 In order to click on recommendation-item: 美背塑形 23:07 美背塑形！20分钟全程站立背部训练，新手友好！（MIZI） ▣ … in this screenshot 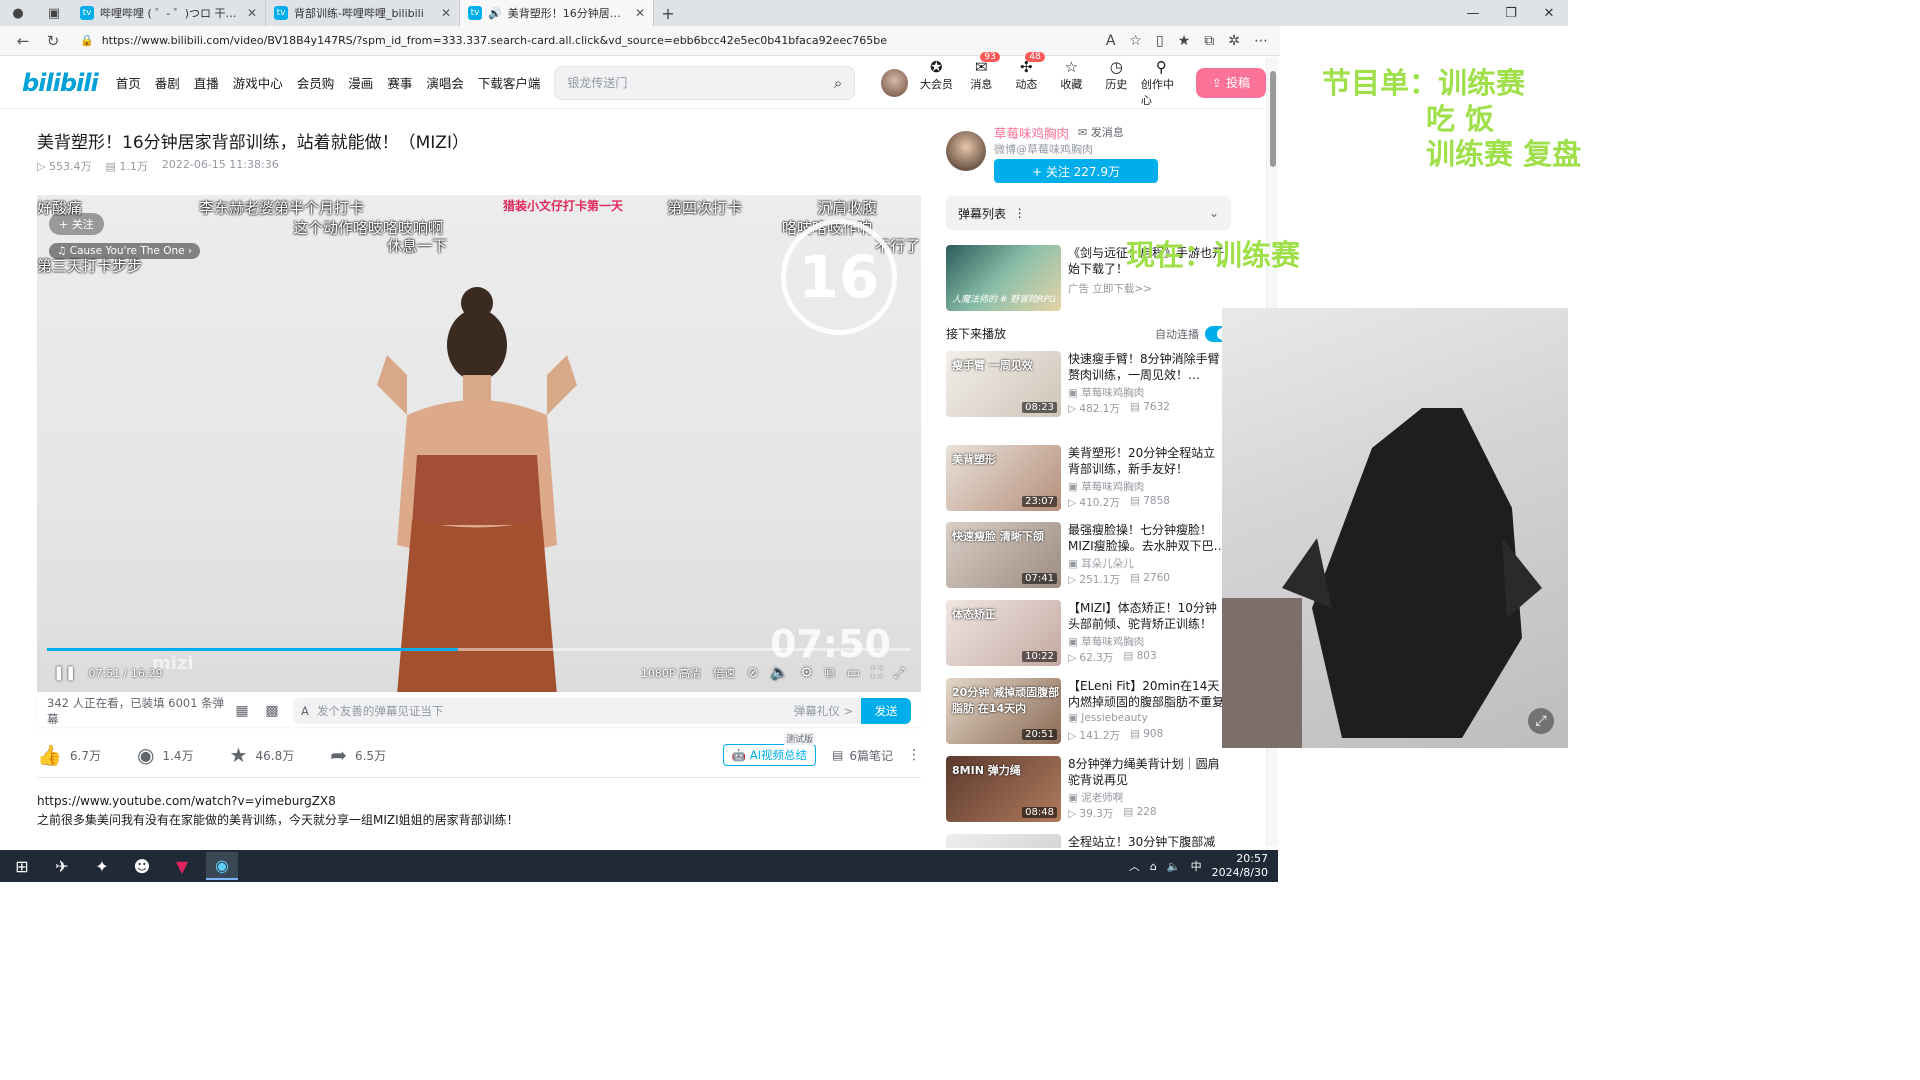, I will do `click(1088, 478)`.